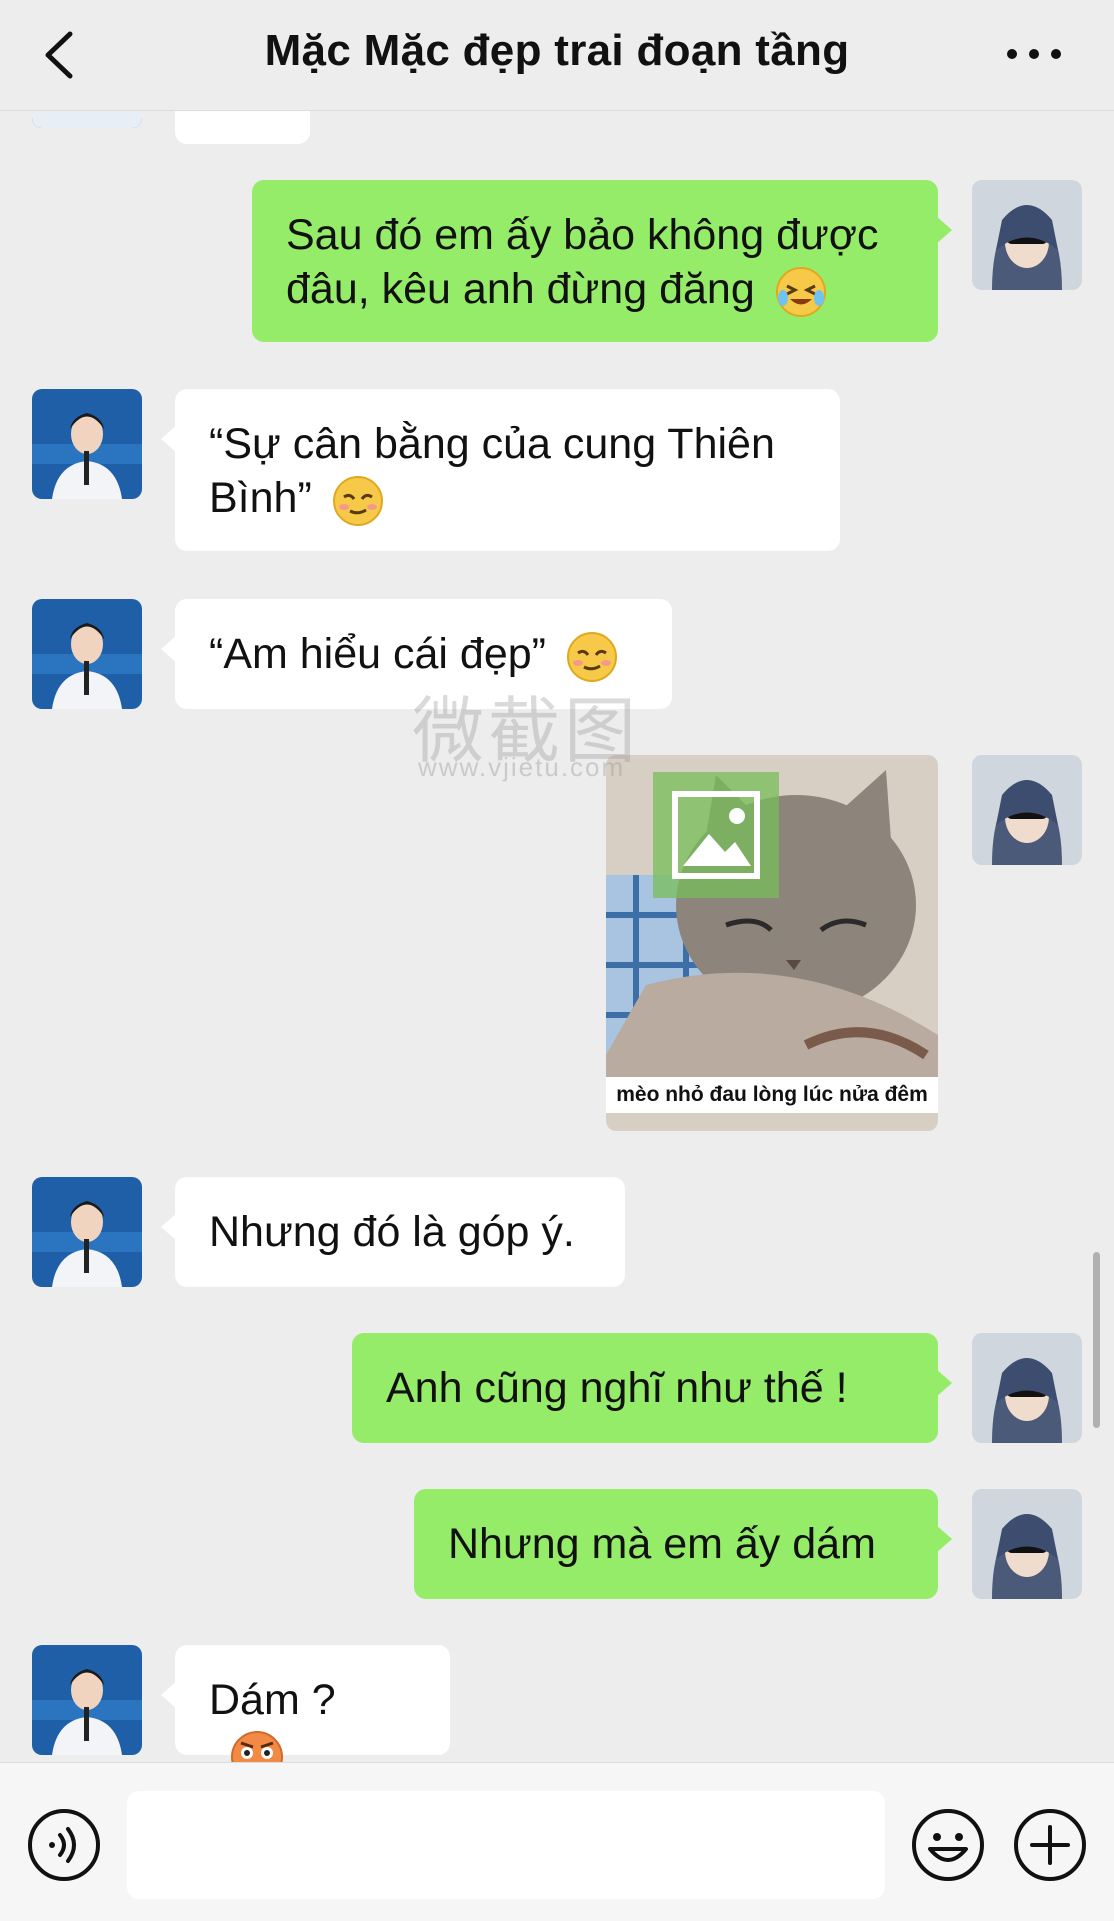 This screenshot has height=1921, width=1114. What do you see at coordinates (1050, 1845) in the screenshot?
I see `add-more-icon` at bounding box center [1050, 1845].